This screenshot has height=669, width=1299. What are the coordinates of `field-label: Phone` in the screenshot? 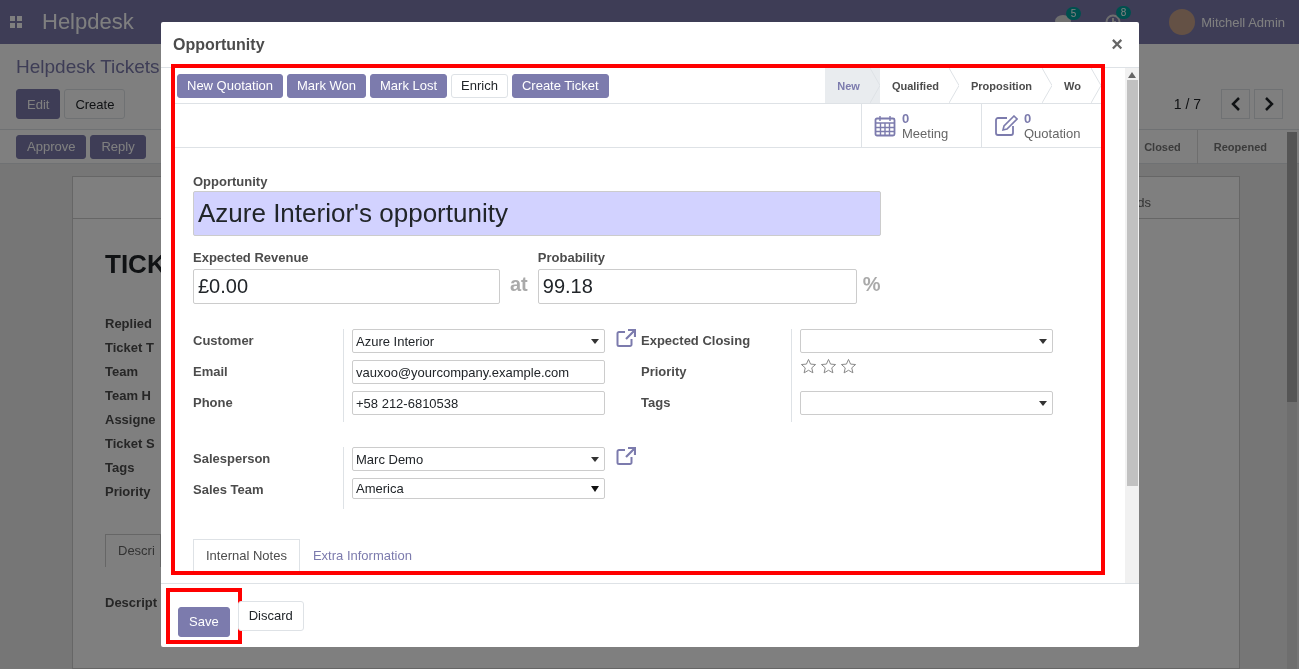 It's located at (213, 403).